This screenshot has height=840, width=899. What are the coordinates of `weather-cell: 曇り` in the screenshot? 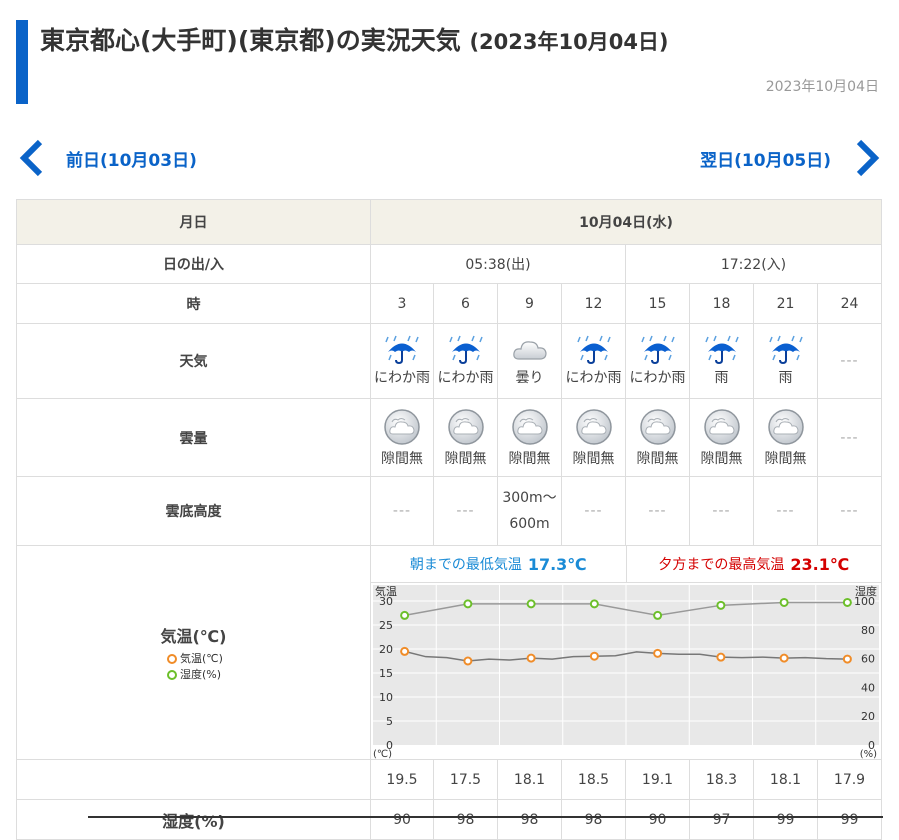 It's located at (529, 361).